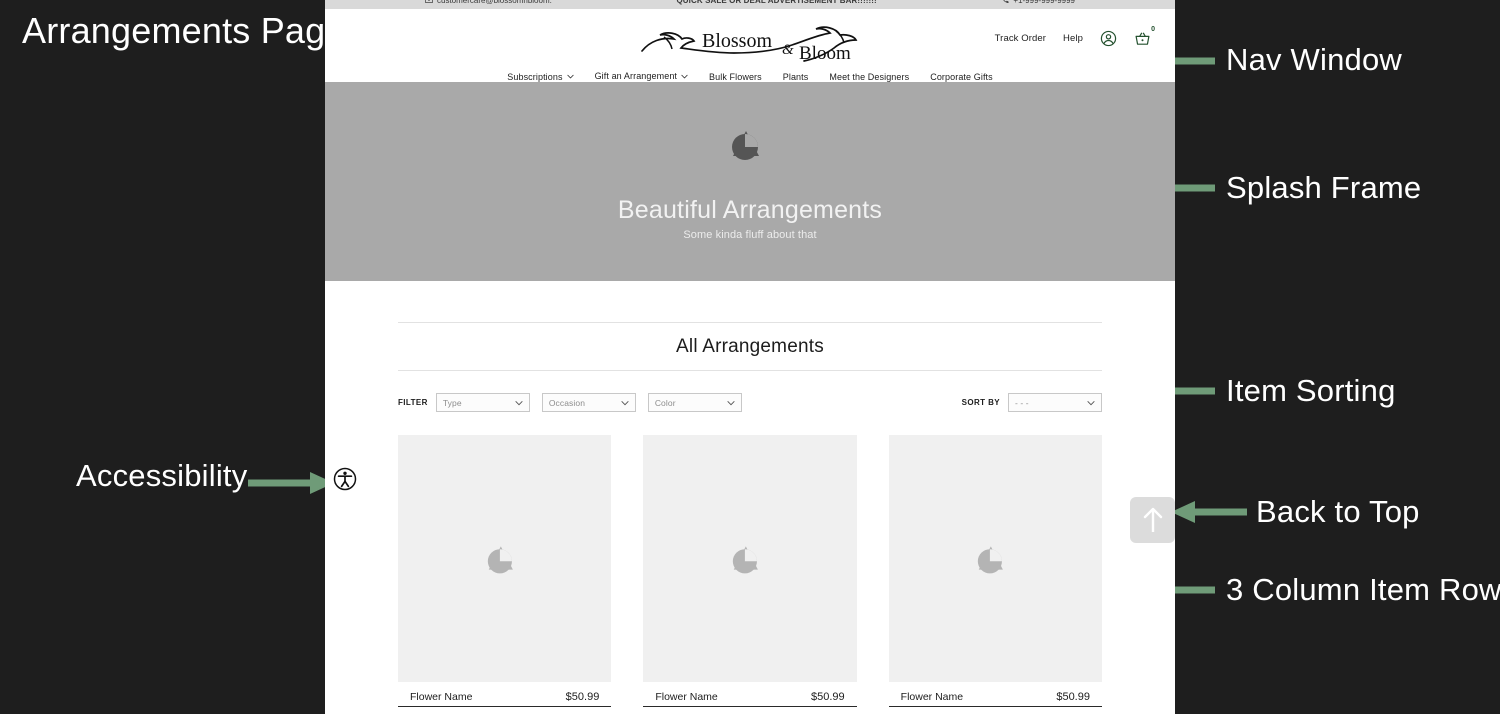 The height and width of the screenshot is (714, 1500). I want to click on splash-title: Beautiful Arrangements, so click(750, 209).